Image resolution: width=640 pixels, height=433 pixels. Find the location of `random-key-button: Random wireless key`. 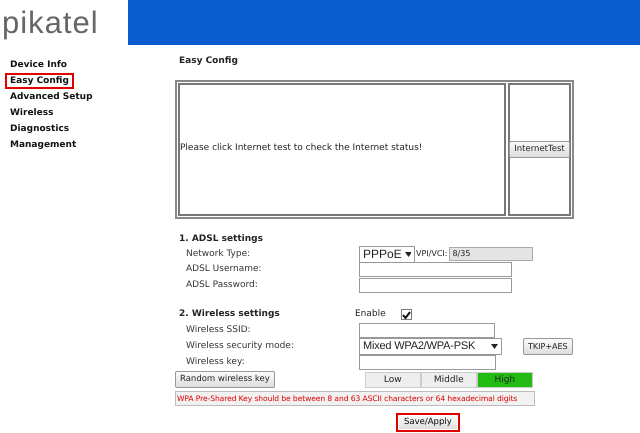

random-key-button: Random wireless key is located at coordinates (225, 379).